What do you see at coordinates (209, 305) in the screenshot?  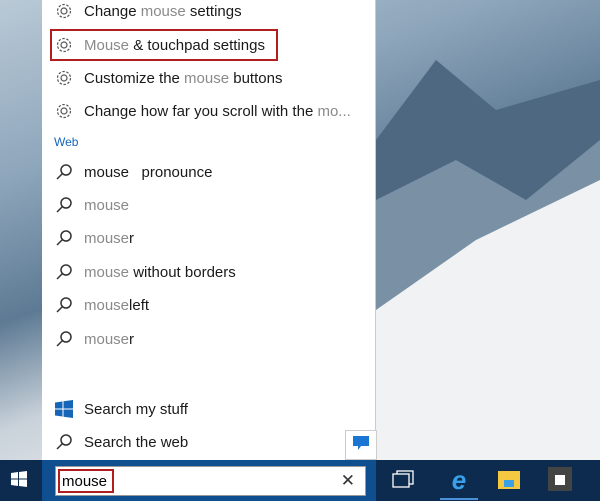 I see `web-result: mouseleft` at bounding box center [209, 305].